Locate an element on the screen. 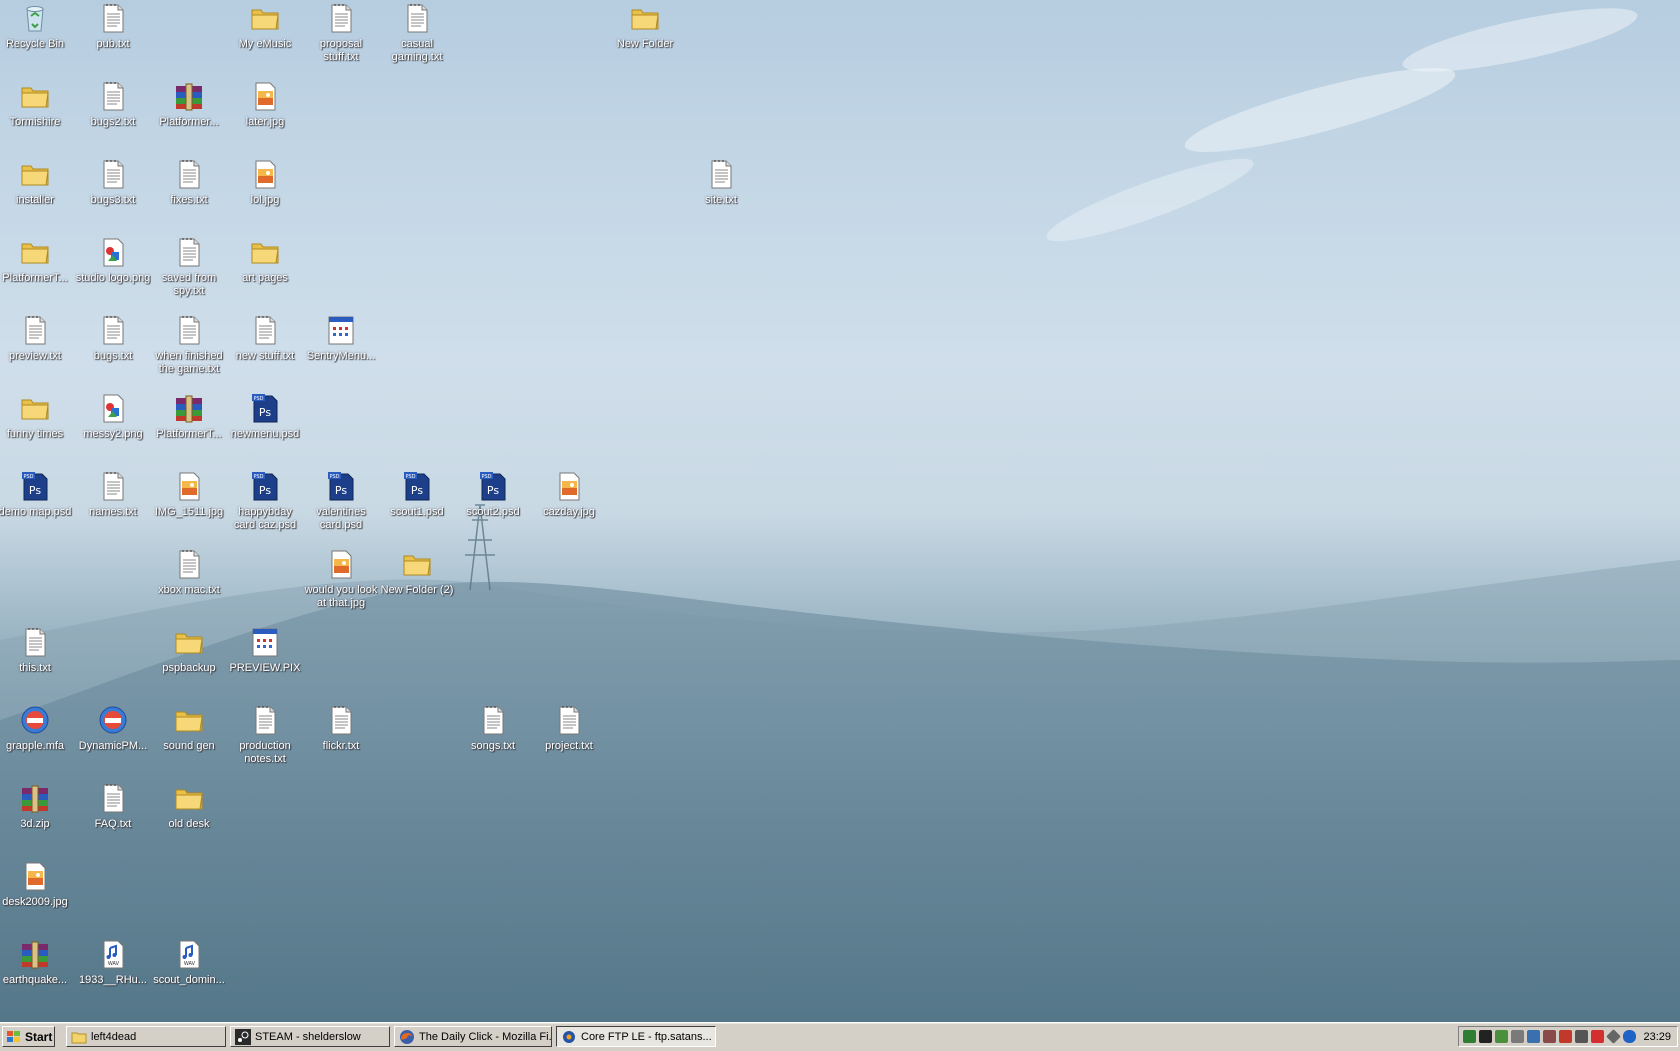 The width and height of the screenshot is (1680, 1051). desktop-icon: desk2009.jpg is located at coordinates (36, 884).